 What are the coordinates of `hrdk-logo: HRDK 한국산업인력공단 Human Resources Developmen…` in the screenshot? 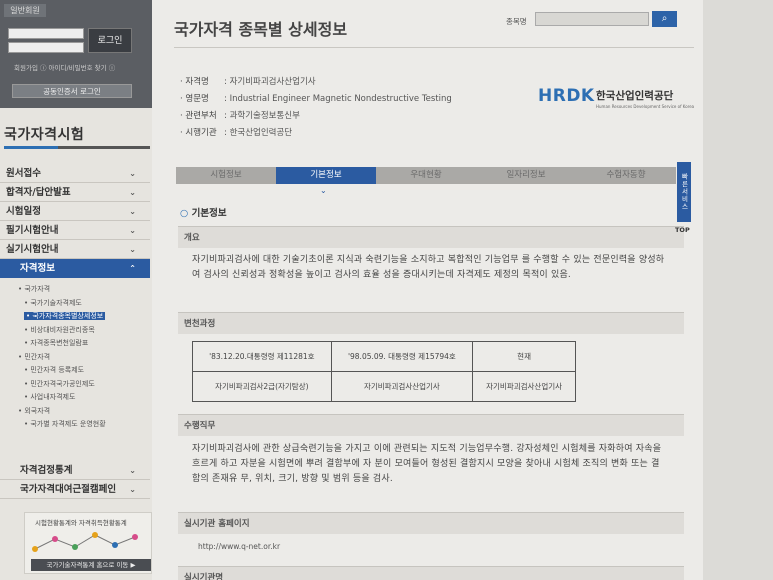 It's located at (616, 97).